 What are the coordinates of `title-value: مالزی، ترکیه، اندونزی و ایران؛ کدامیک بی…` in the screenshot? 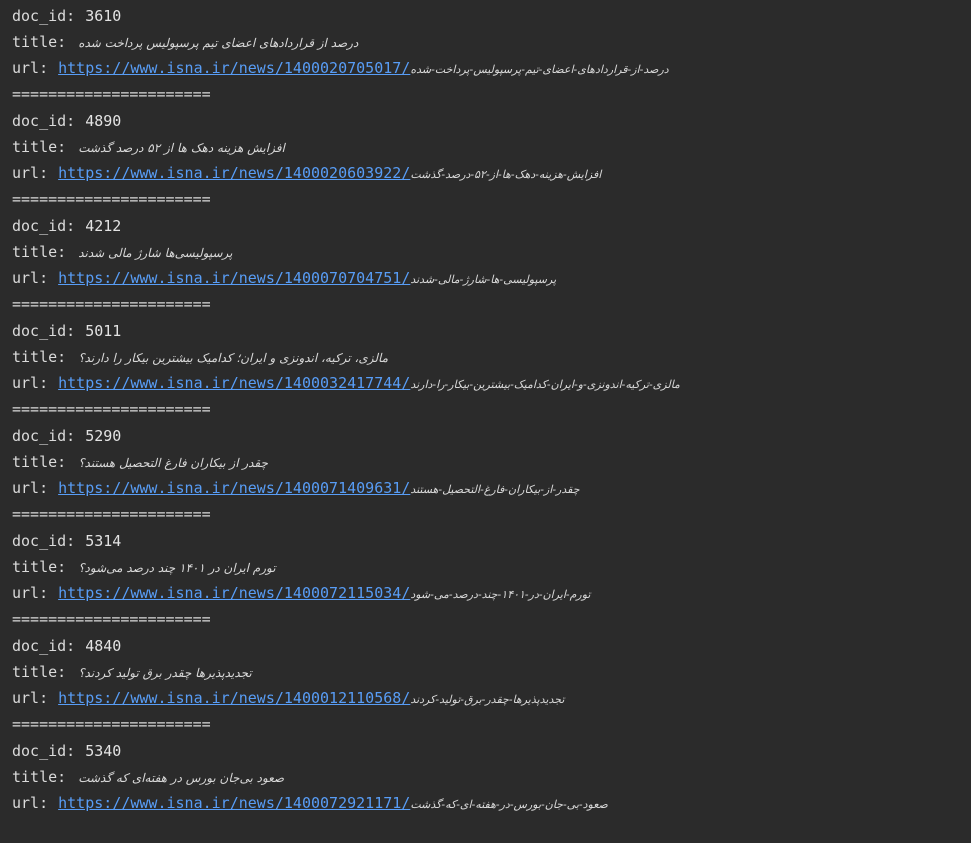 It's located at (233, 358).